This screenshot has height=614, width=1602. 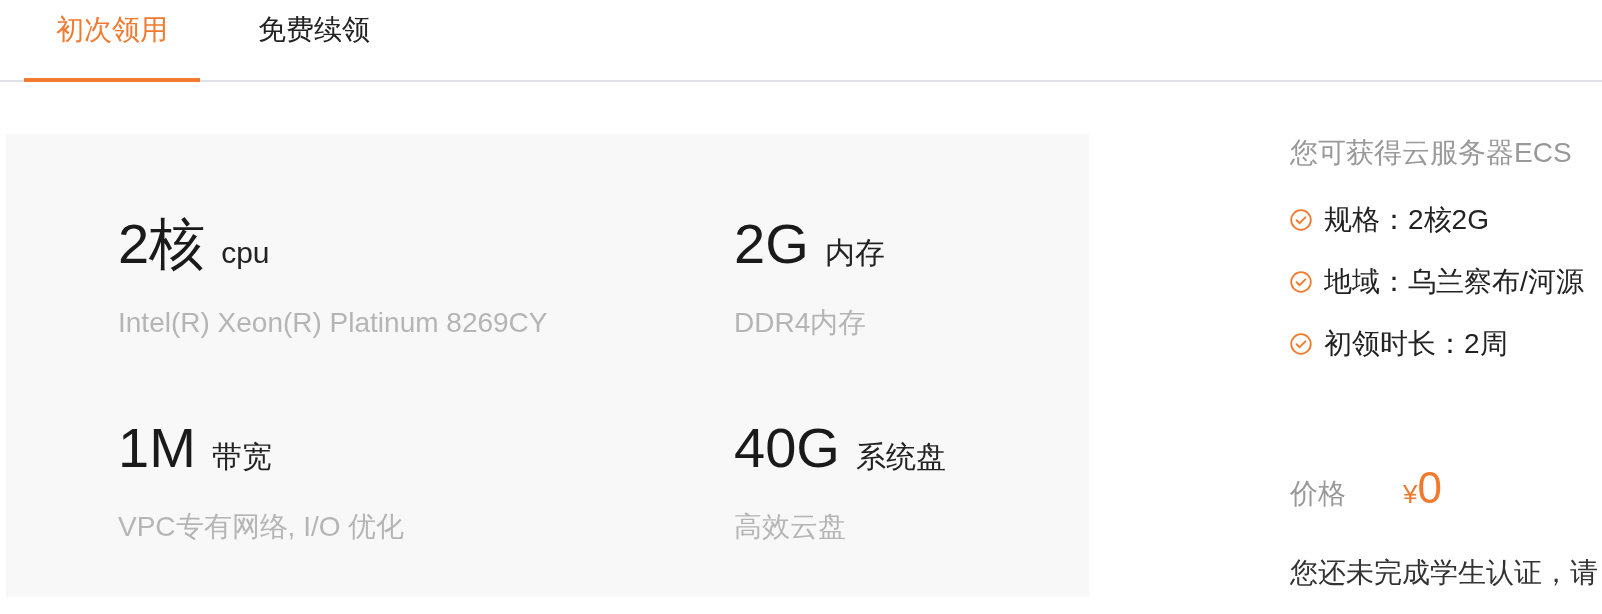 What do you see at coordinates (245, 253) in the screenshot?
I see `spec-unit: cpu` at bounding box center [245, 253].